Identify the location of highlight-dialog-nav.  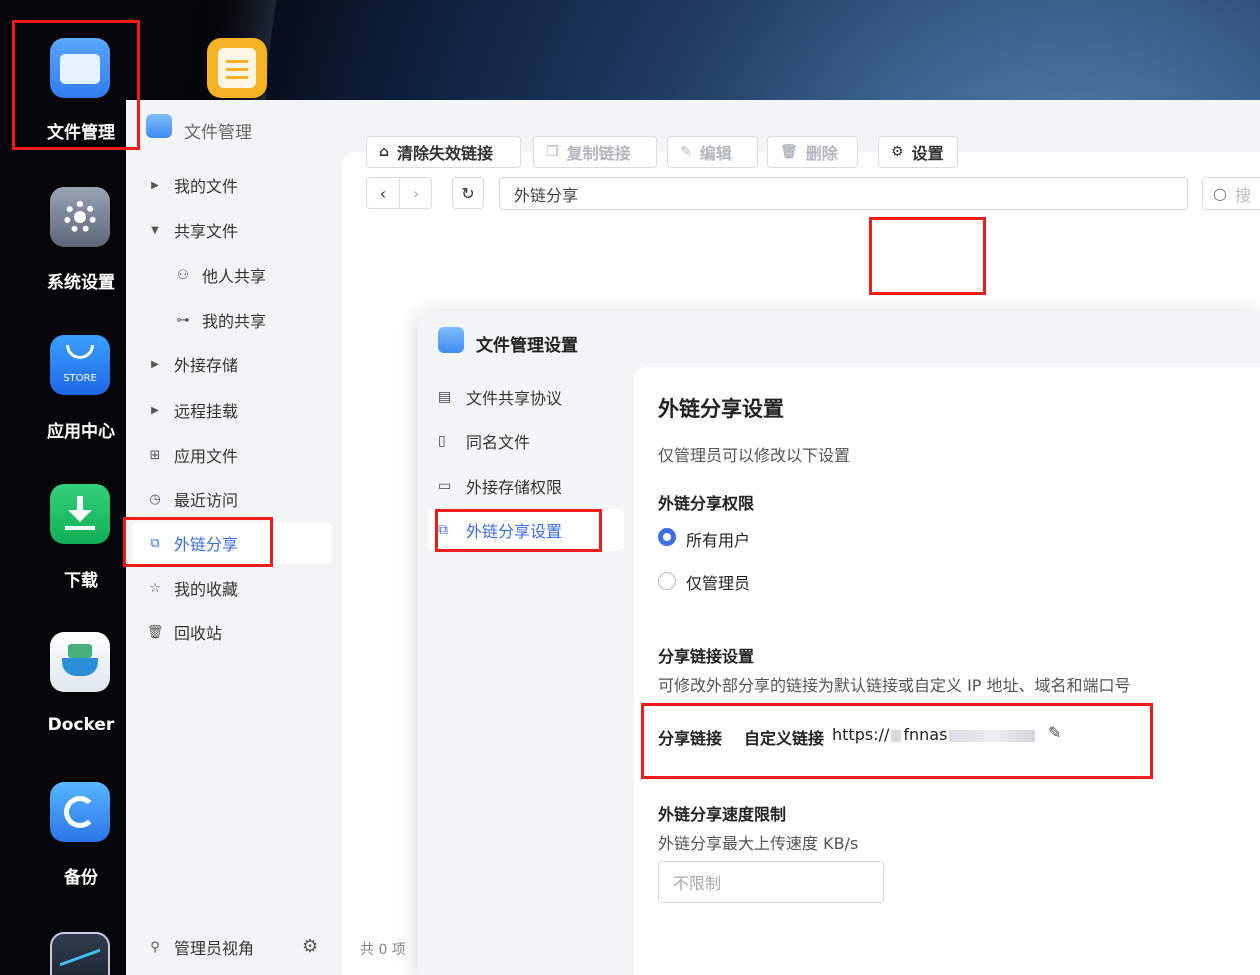
(518, 530).